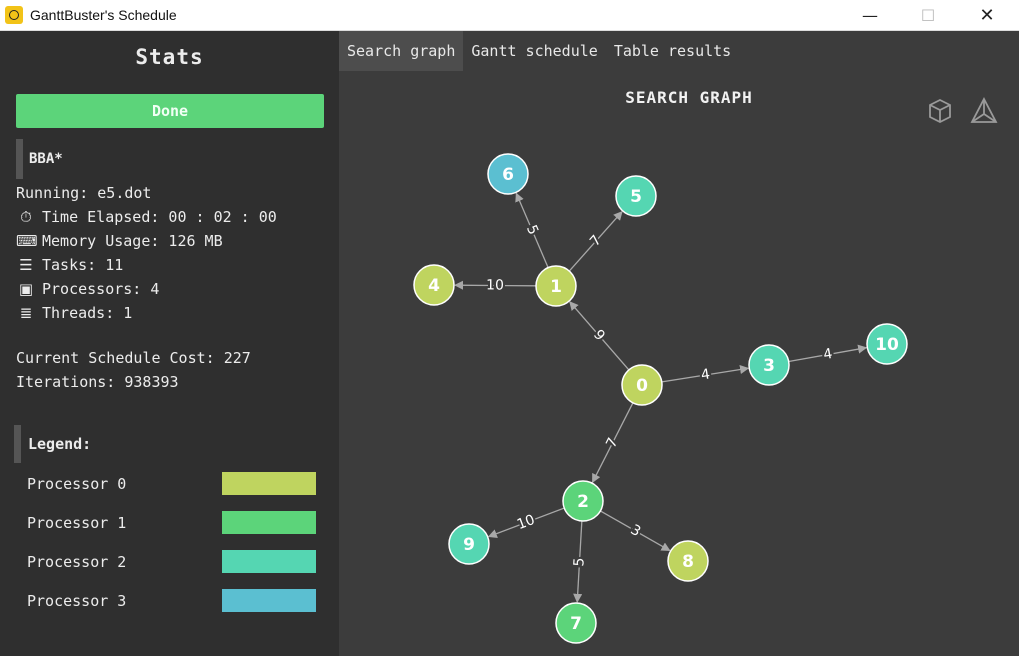 This screenshot has width=1019, height=656. I want to click on graph-node-label: 5, so click(636, 197).